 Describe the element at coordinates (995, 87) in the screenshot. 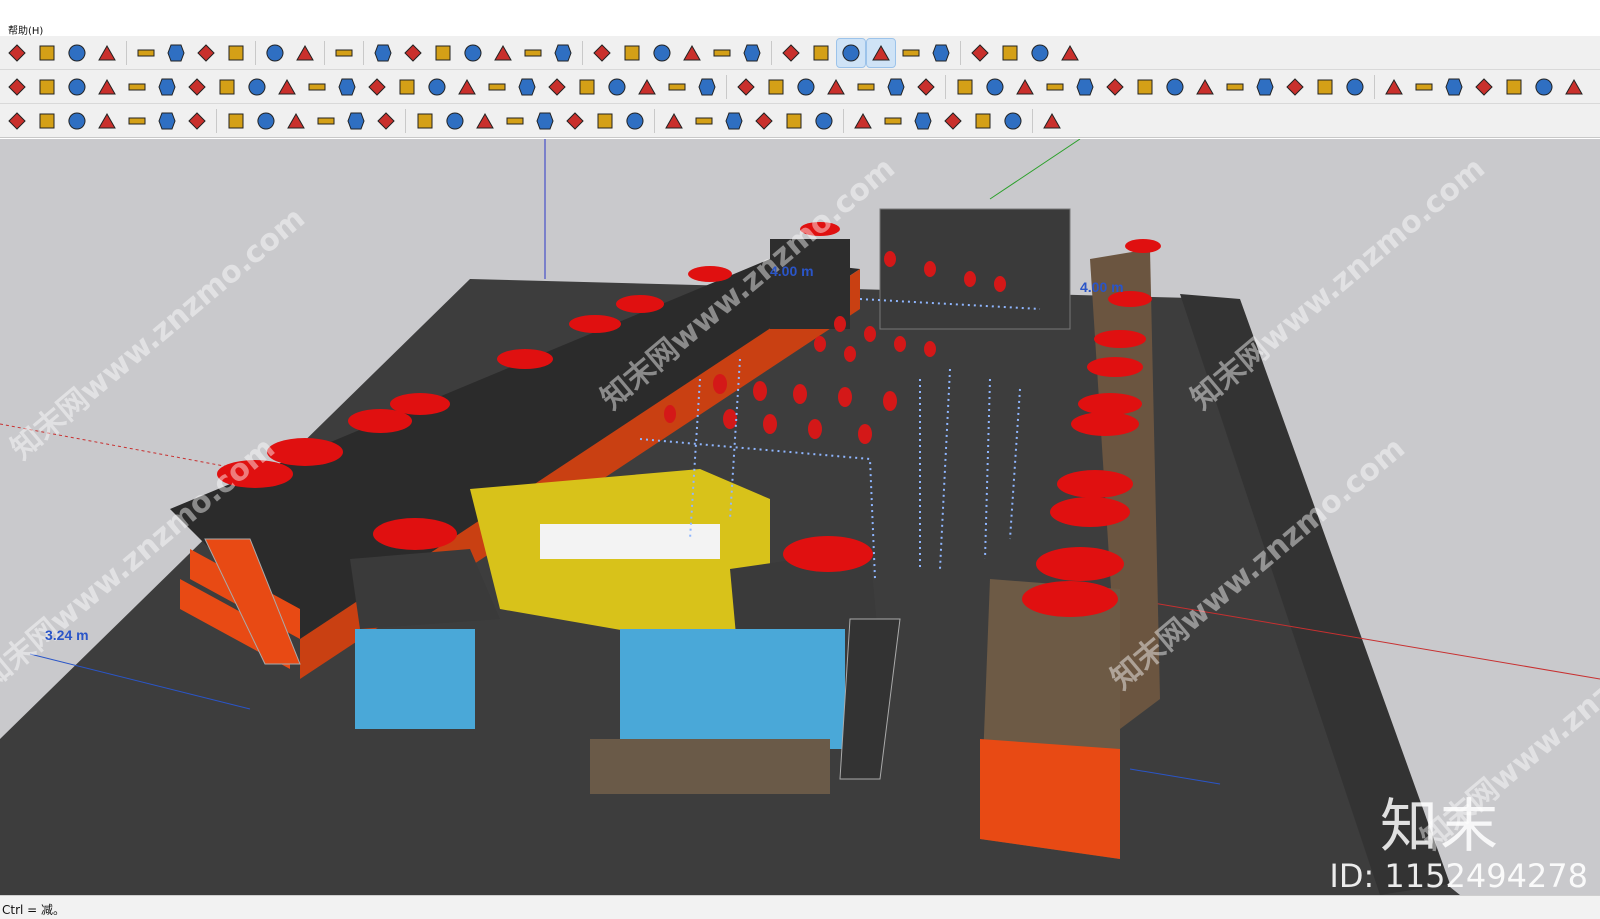

I see `pencil-button` at that location.